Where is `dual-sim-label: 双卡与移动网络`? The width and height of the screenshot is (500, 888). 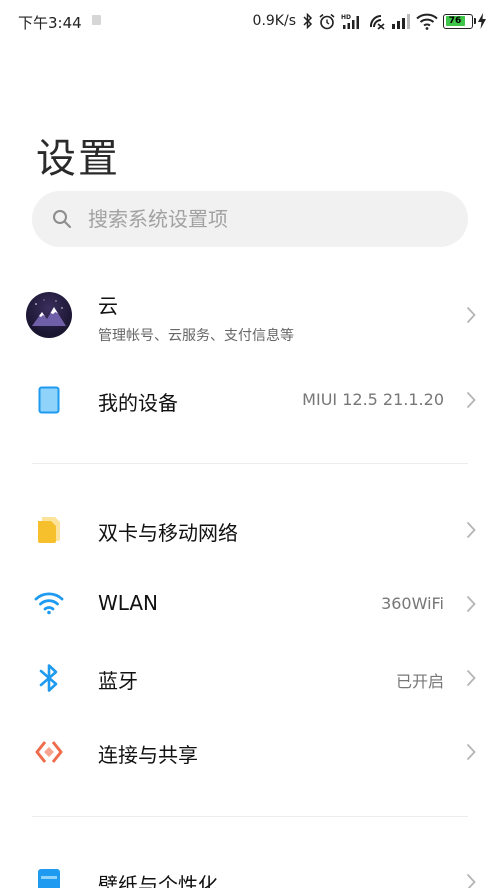
dual-sim-label: 双卡与移动网络 is located at coordinates (168, 533).